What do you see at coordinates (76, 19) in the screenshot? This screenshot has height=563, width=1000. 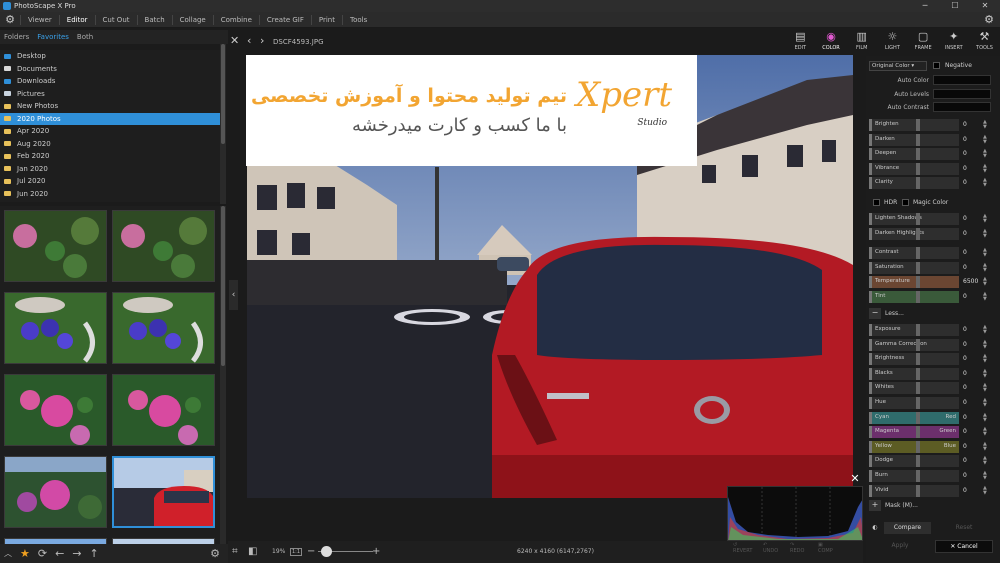 I see `menu-editor: Editor` at bounding box center [76, 19].